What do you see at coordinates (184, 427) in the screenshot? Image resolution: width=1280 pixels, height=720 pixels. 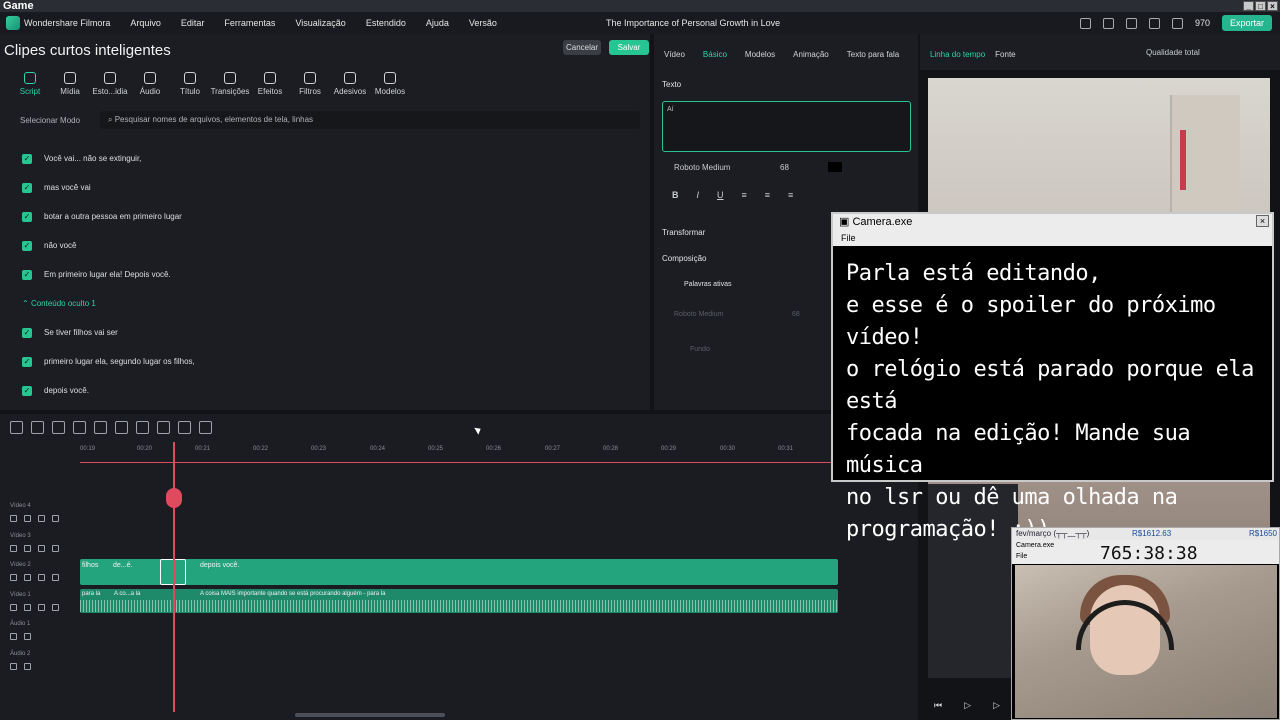 I see `speed-icon` at bounding box center [184, 427].